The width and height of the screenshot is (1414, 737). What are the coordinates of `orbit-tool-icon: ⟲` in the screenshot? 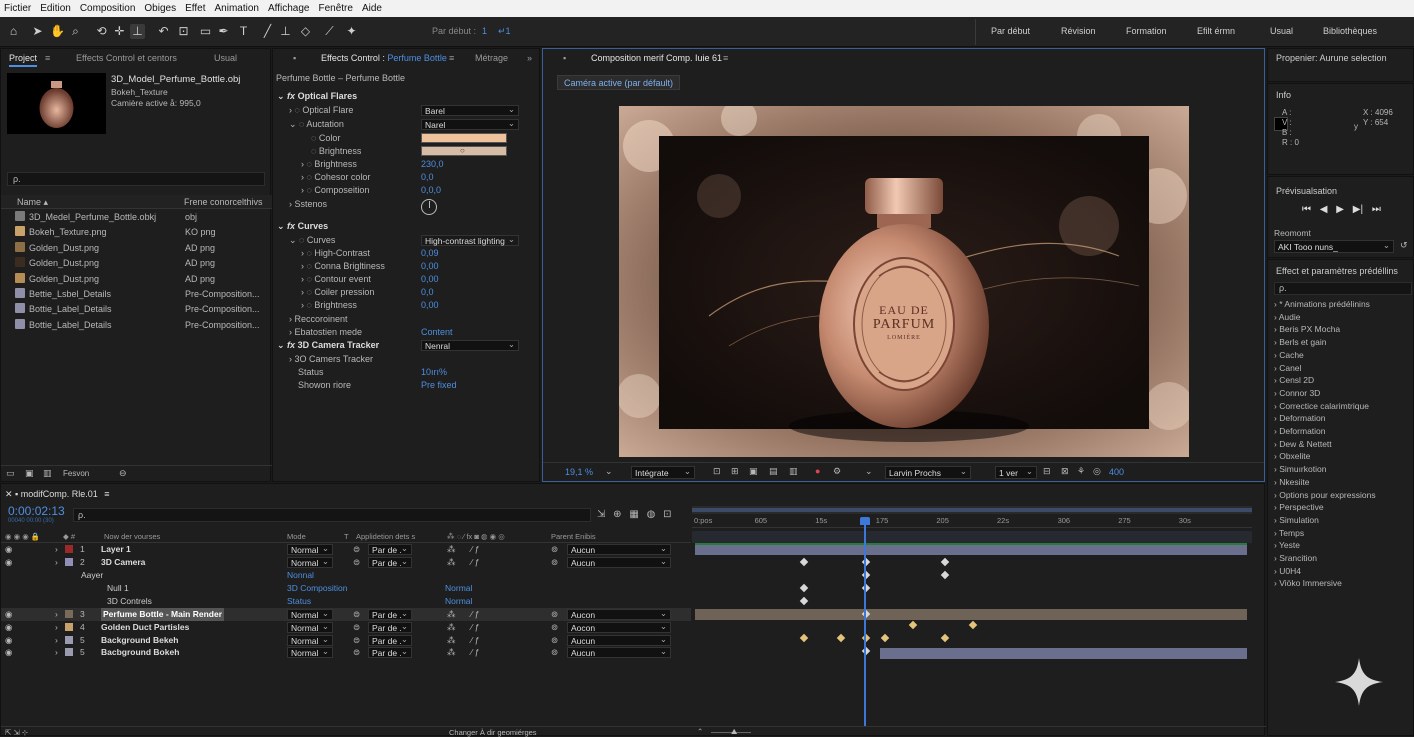 It's located at (101, 31).